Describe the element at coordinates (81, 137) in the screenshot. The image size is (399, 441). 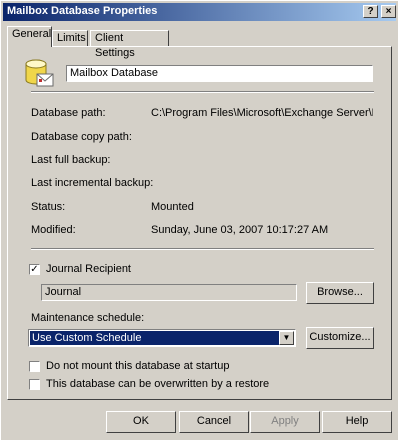
I see `database-copy-path-label: Database copy path:` at that location.